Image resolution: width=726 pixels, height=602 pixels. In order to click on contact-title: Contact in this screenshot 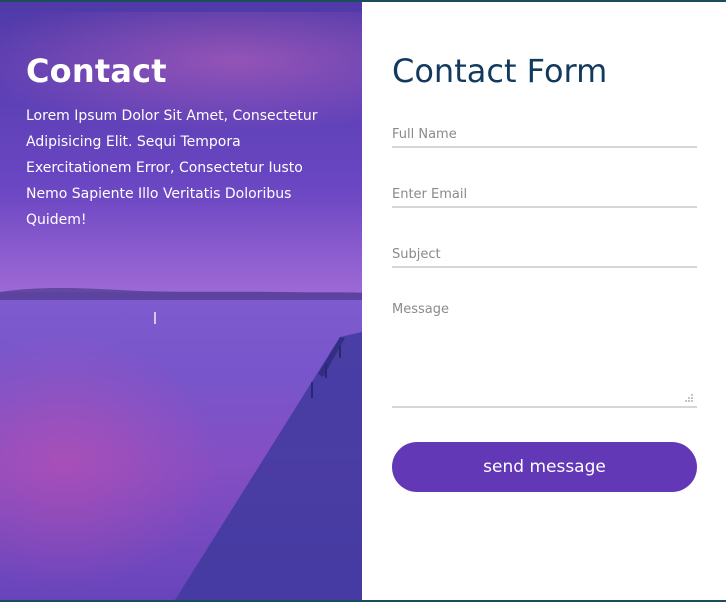, I will do `click(96, 71)`.